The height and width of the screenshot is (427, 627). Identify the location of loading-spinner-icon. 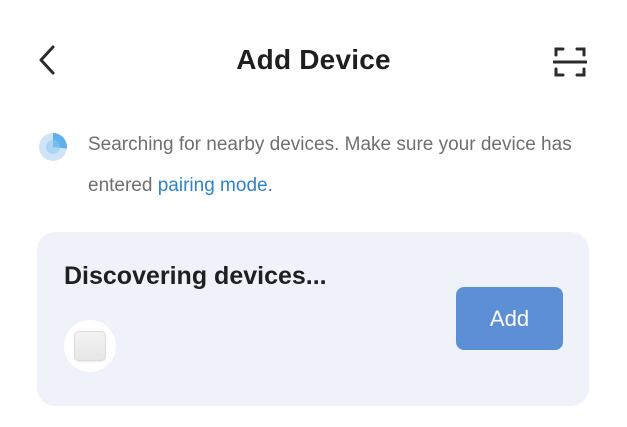
(53, 147).